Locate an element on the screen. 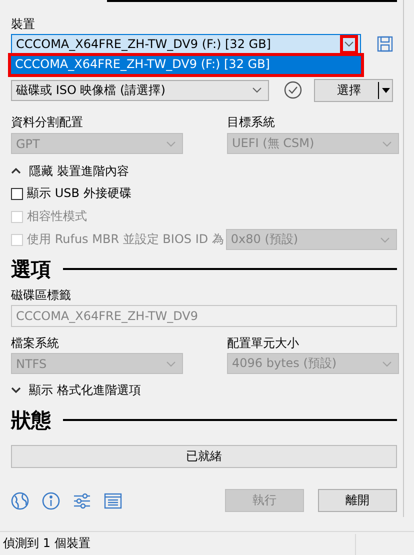 This screenshot has width=414, height=555. section-heading: 選項 is located at coordinates (31, 269).